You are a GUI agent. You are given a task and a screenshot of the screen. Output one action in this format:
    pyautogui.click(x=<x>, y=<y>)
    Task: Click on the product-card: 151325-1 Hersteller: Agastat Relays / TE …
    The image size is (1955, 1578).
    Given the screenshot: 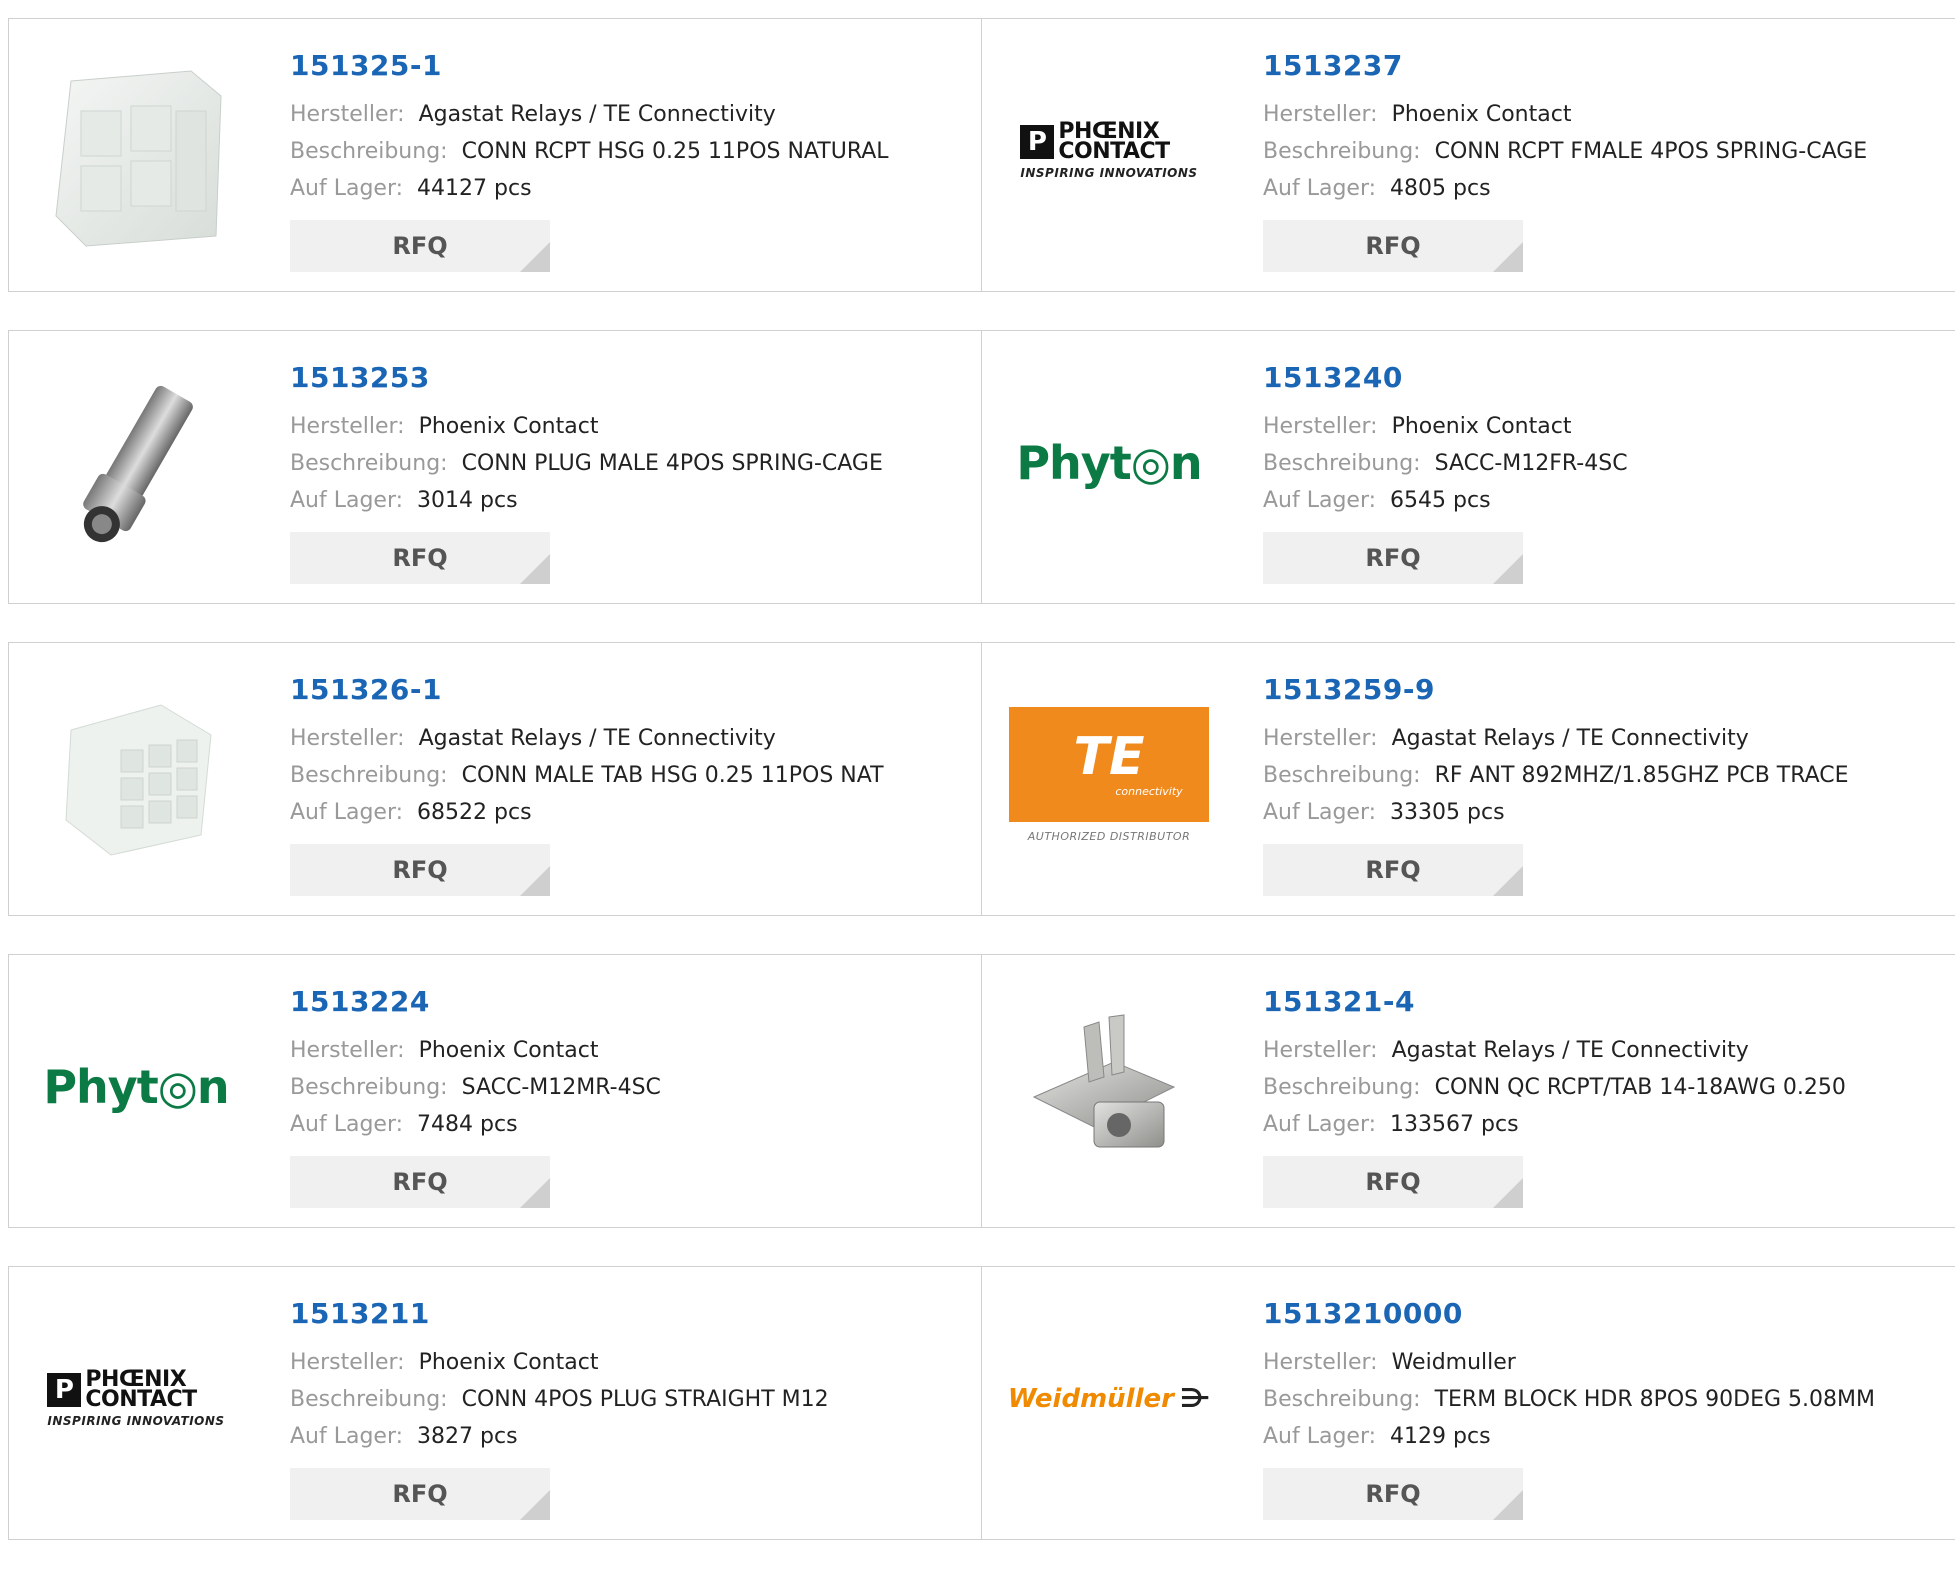 What is the action you would take?
    pyautogui.click(x=495, y=155)
    